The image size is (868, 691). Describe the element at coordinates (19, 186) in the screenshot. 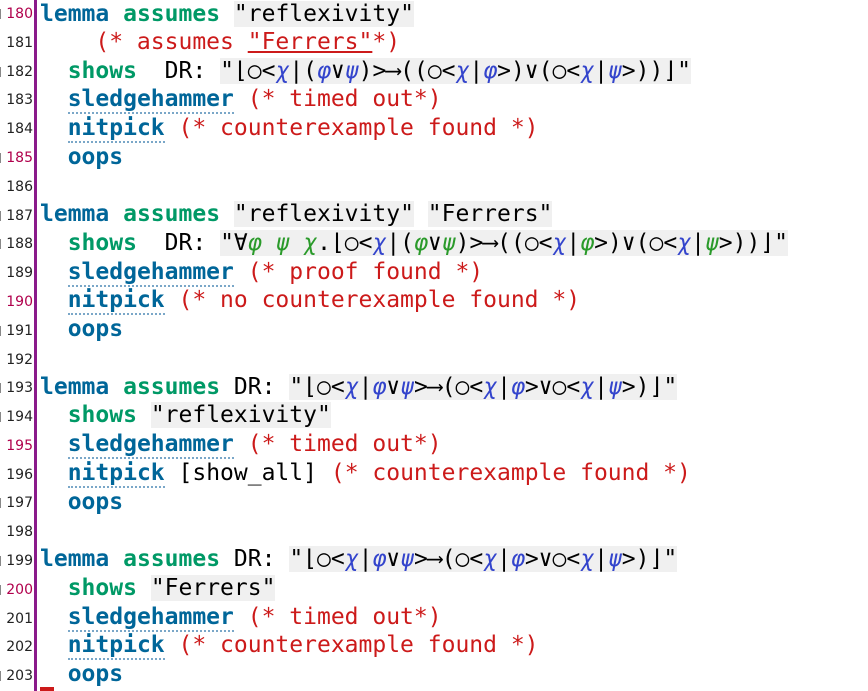

I see `line-number-text: 186` at that location.